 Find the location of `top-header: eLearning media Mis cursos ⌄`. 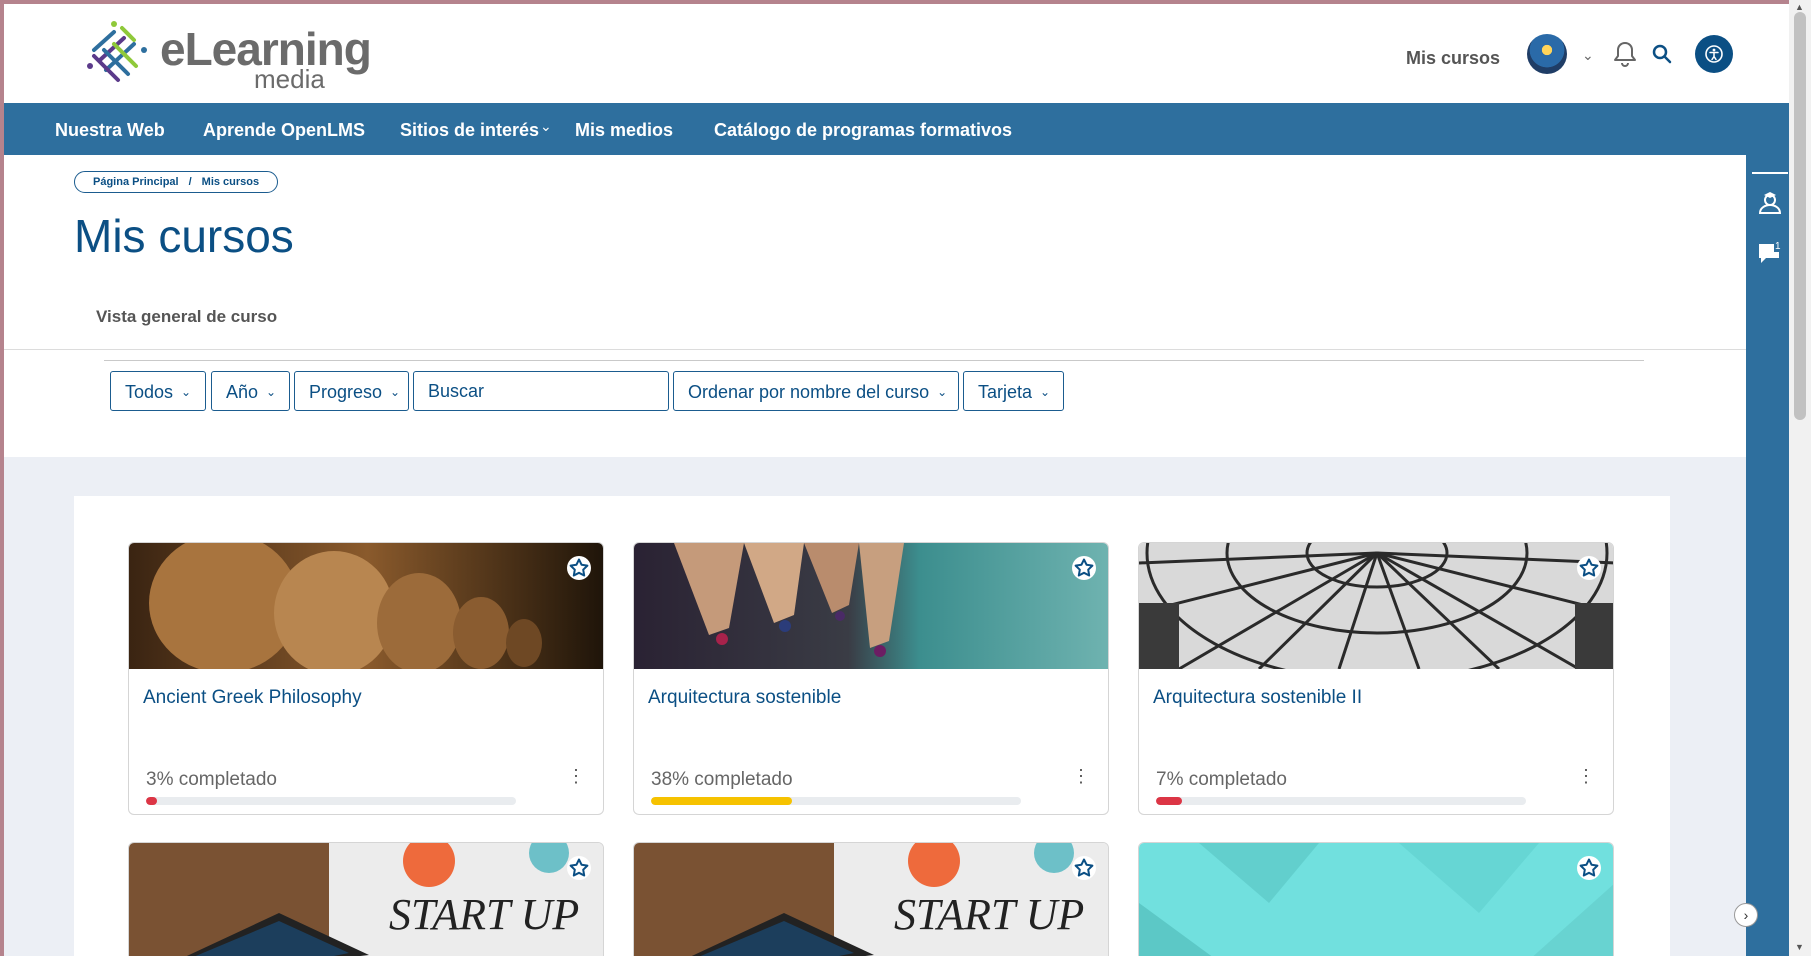

top-header: eLearning media Mis cursos ⌄ is located at coordinates (898, 53).